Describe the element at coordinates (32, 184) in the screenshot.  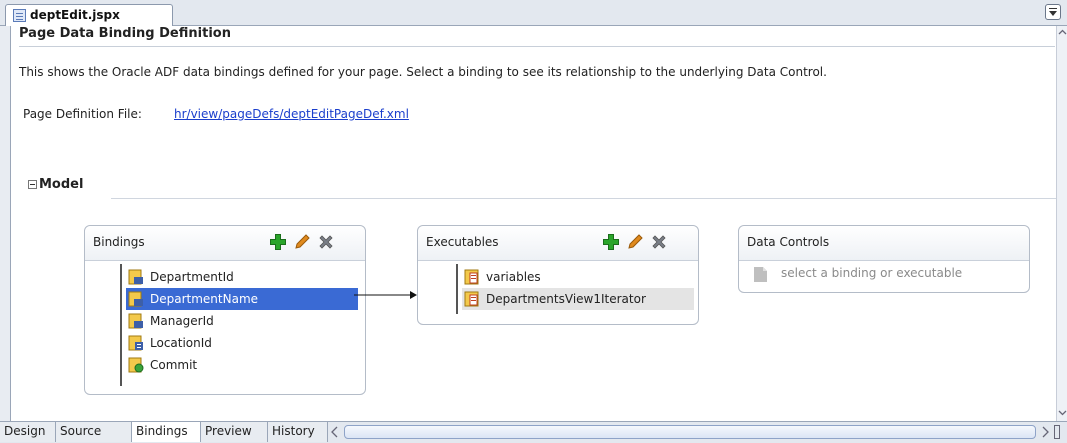
I see `model-collapse-toggle` at that location.